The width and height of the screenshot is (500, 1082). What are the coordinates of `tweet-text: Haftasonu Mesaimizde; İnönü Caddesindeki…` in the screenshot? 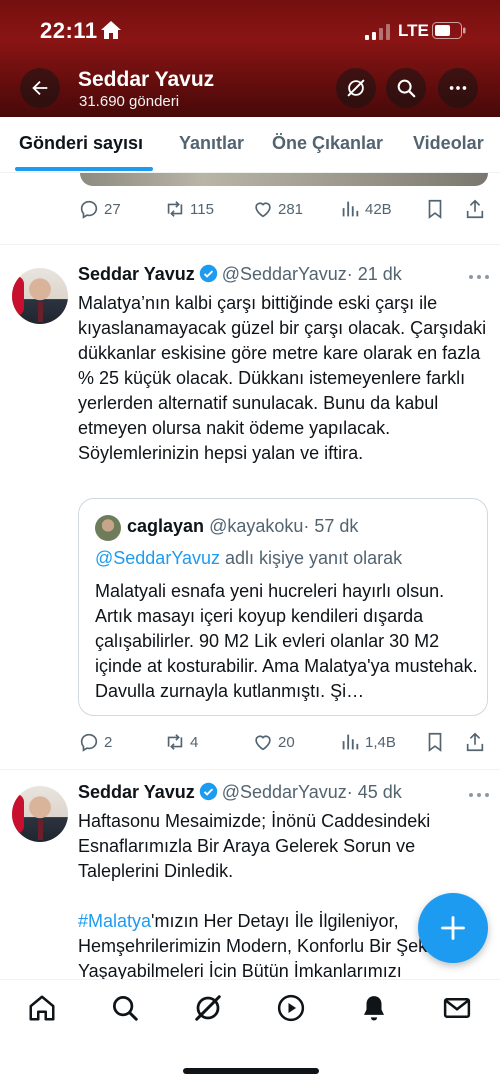 It's located at (254, 846).